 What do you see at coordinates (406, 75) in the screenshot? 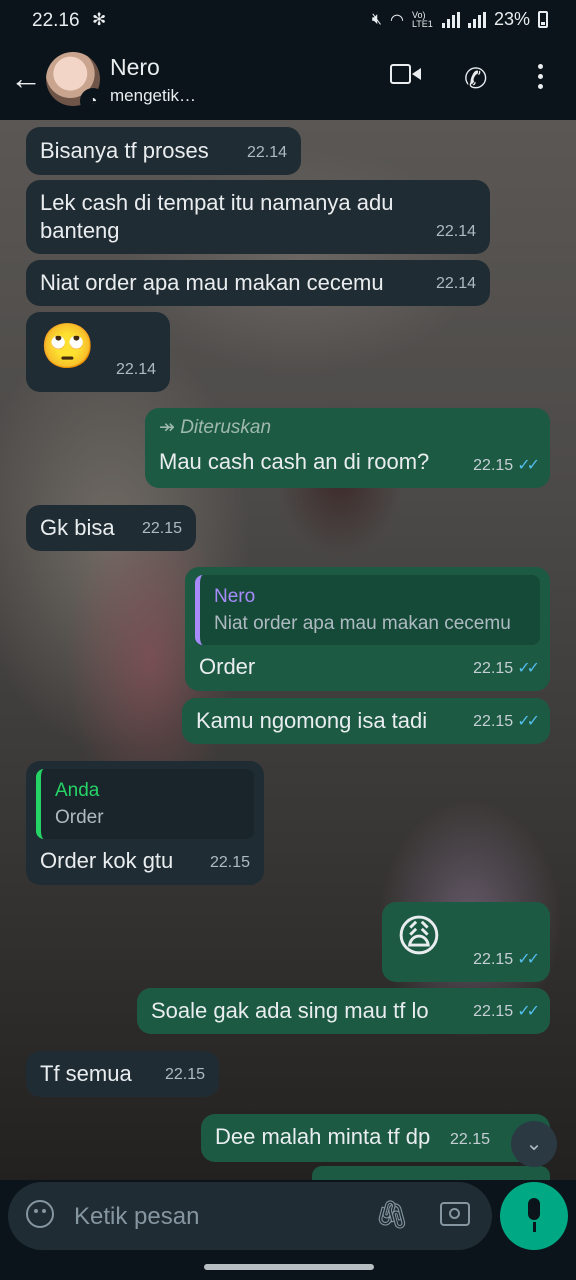
I see `video-camera-icon` at bounding box center [406, 75].